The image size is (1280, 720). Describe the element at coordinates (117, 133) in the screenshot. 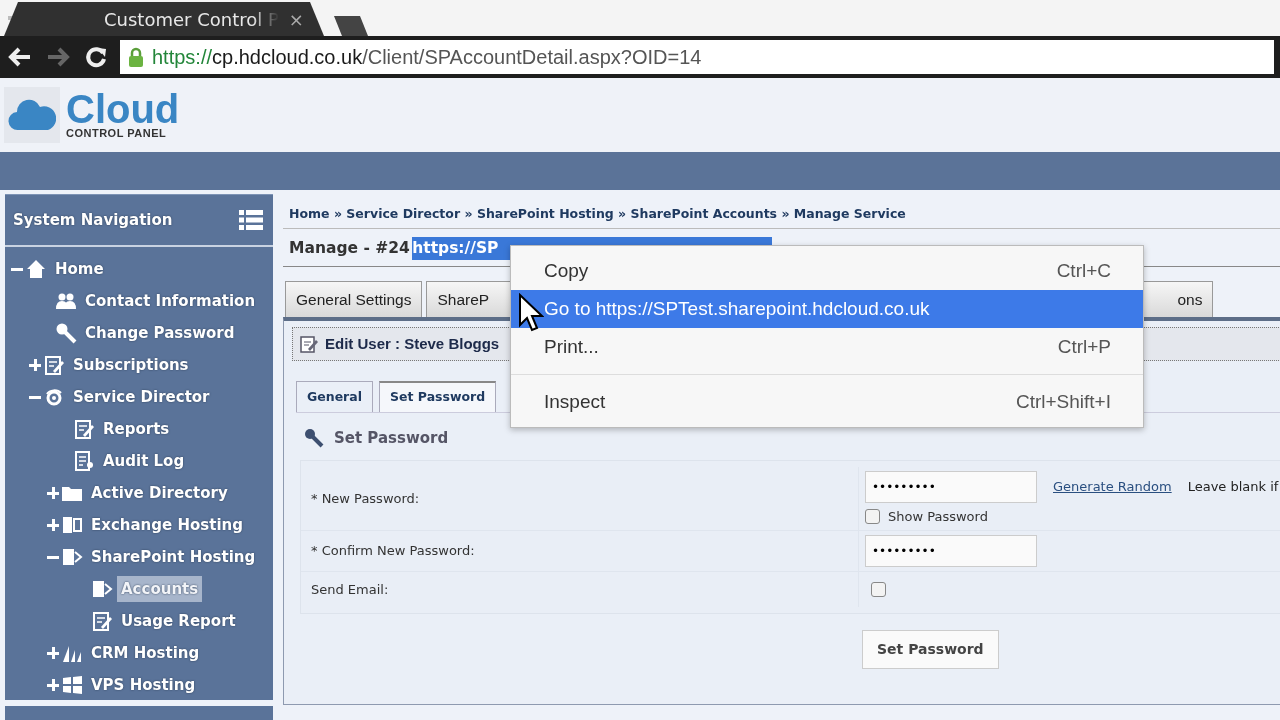

I see `logo-subtitle: CONTROL PANEL` at that location.